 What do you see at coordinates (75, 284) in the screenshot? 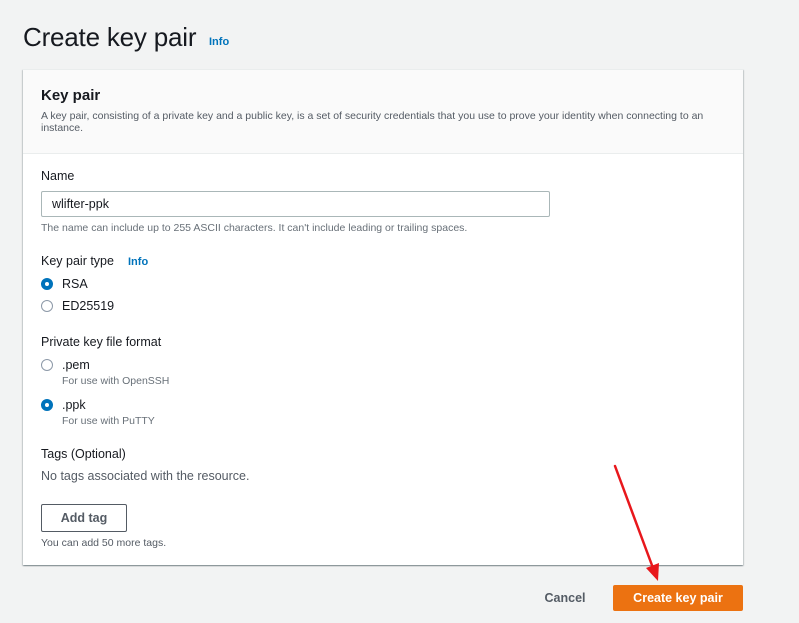
I see `radio-rsa-label: RSA` at bounding box center [75, 284].